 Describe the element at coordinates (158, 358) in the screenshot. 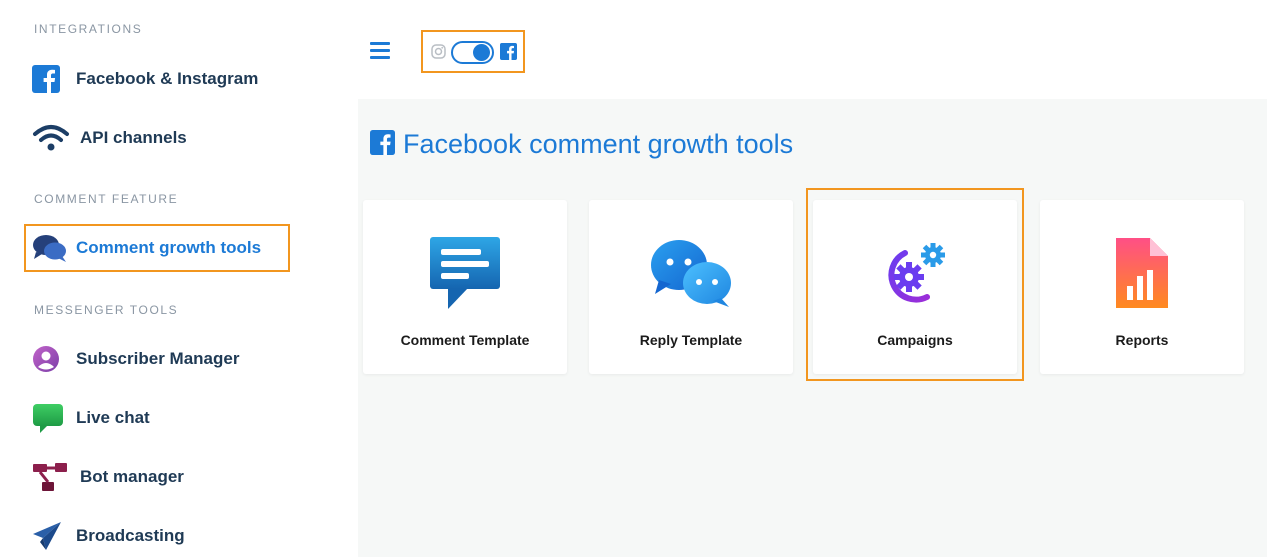

I see `sidebar-item-label: Subscriber Manager` at that location.